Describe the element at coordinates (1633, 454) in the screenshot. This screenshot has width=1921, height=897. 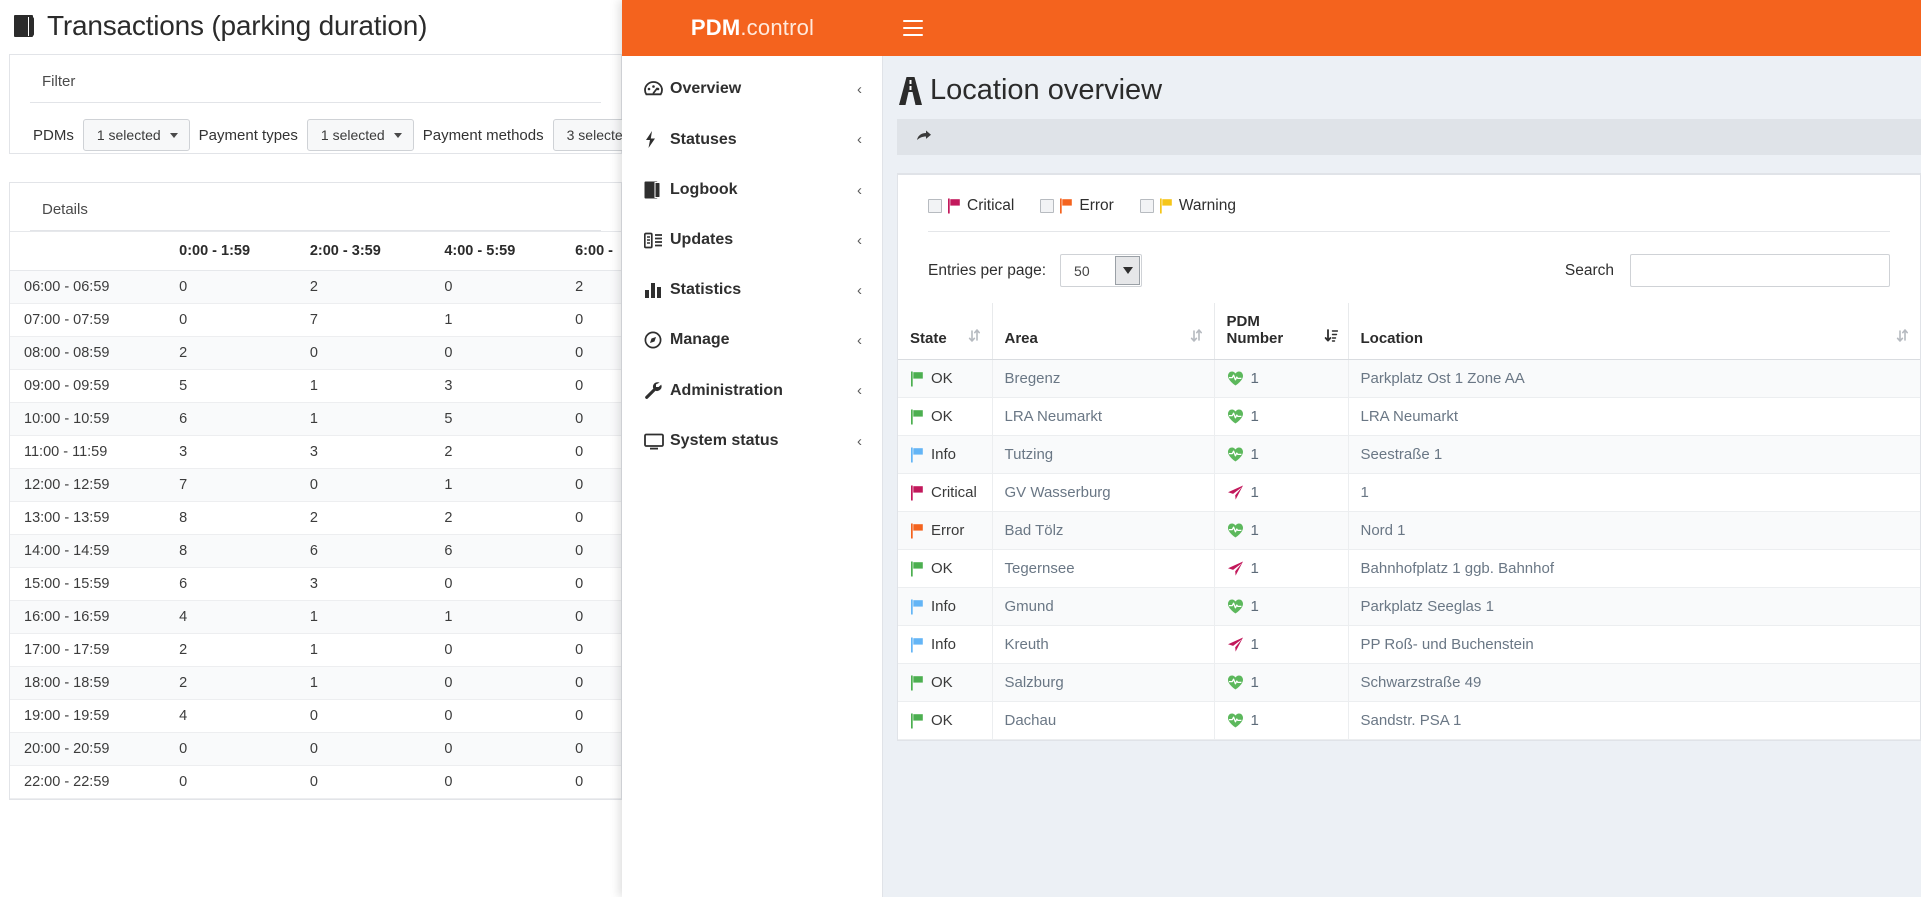
I see `cell-location: Seestraße 1` at that location.